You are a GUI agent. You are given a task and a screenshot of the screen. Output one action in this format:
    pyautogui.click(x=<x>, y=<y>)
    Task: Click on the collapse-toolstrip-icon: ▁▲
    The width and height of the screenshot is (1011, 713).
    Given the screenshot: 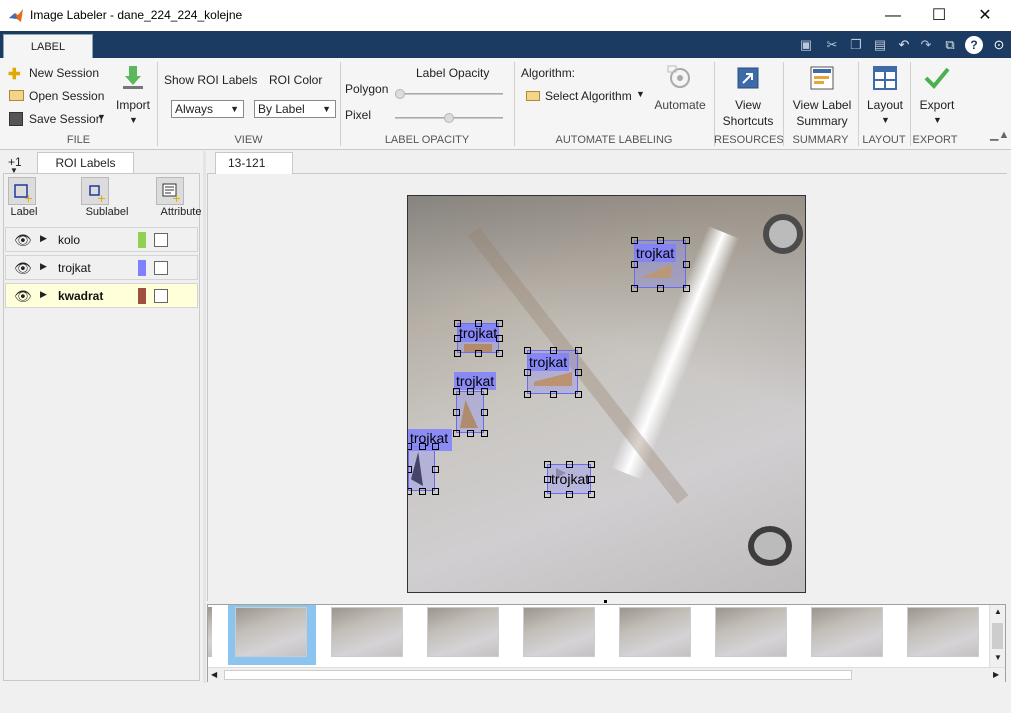 What is the action you would take?
    pyautogui.click(x=999, y=134)
    